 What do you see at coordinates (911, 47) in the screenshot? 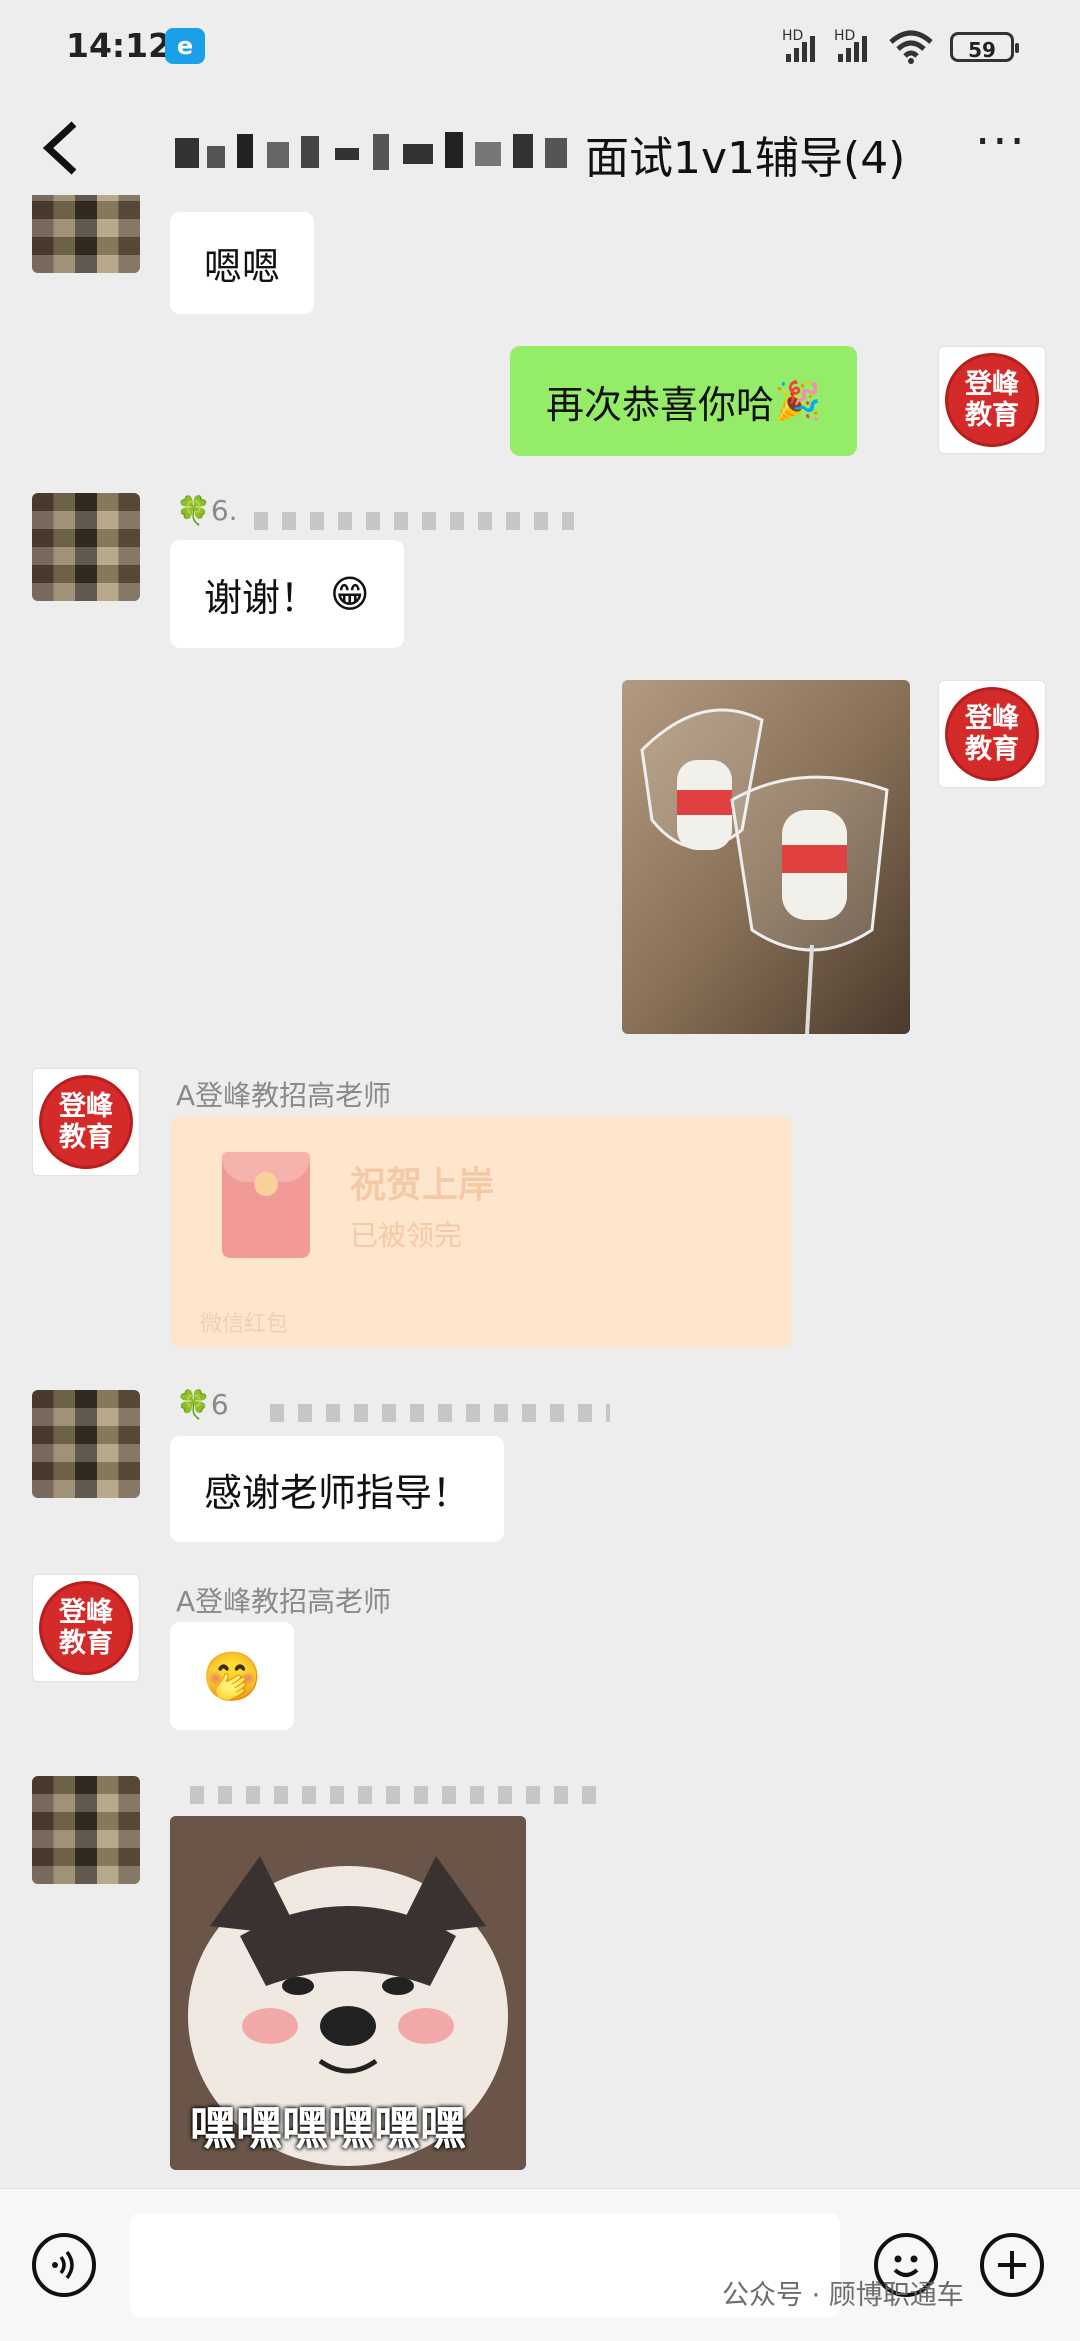
I see `wifi-icon` at bounding box center [911, 47].